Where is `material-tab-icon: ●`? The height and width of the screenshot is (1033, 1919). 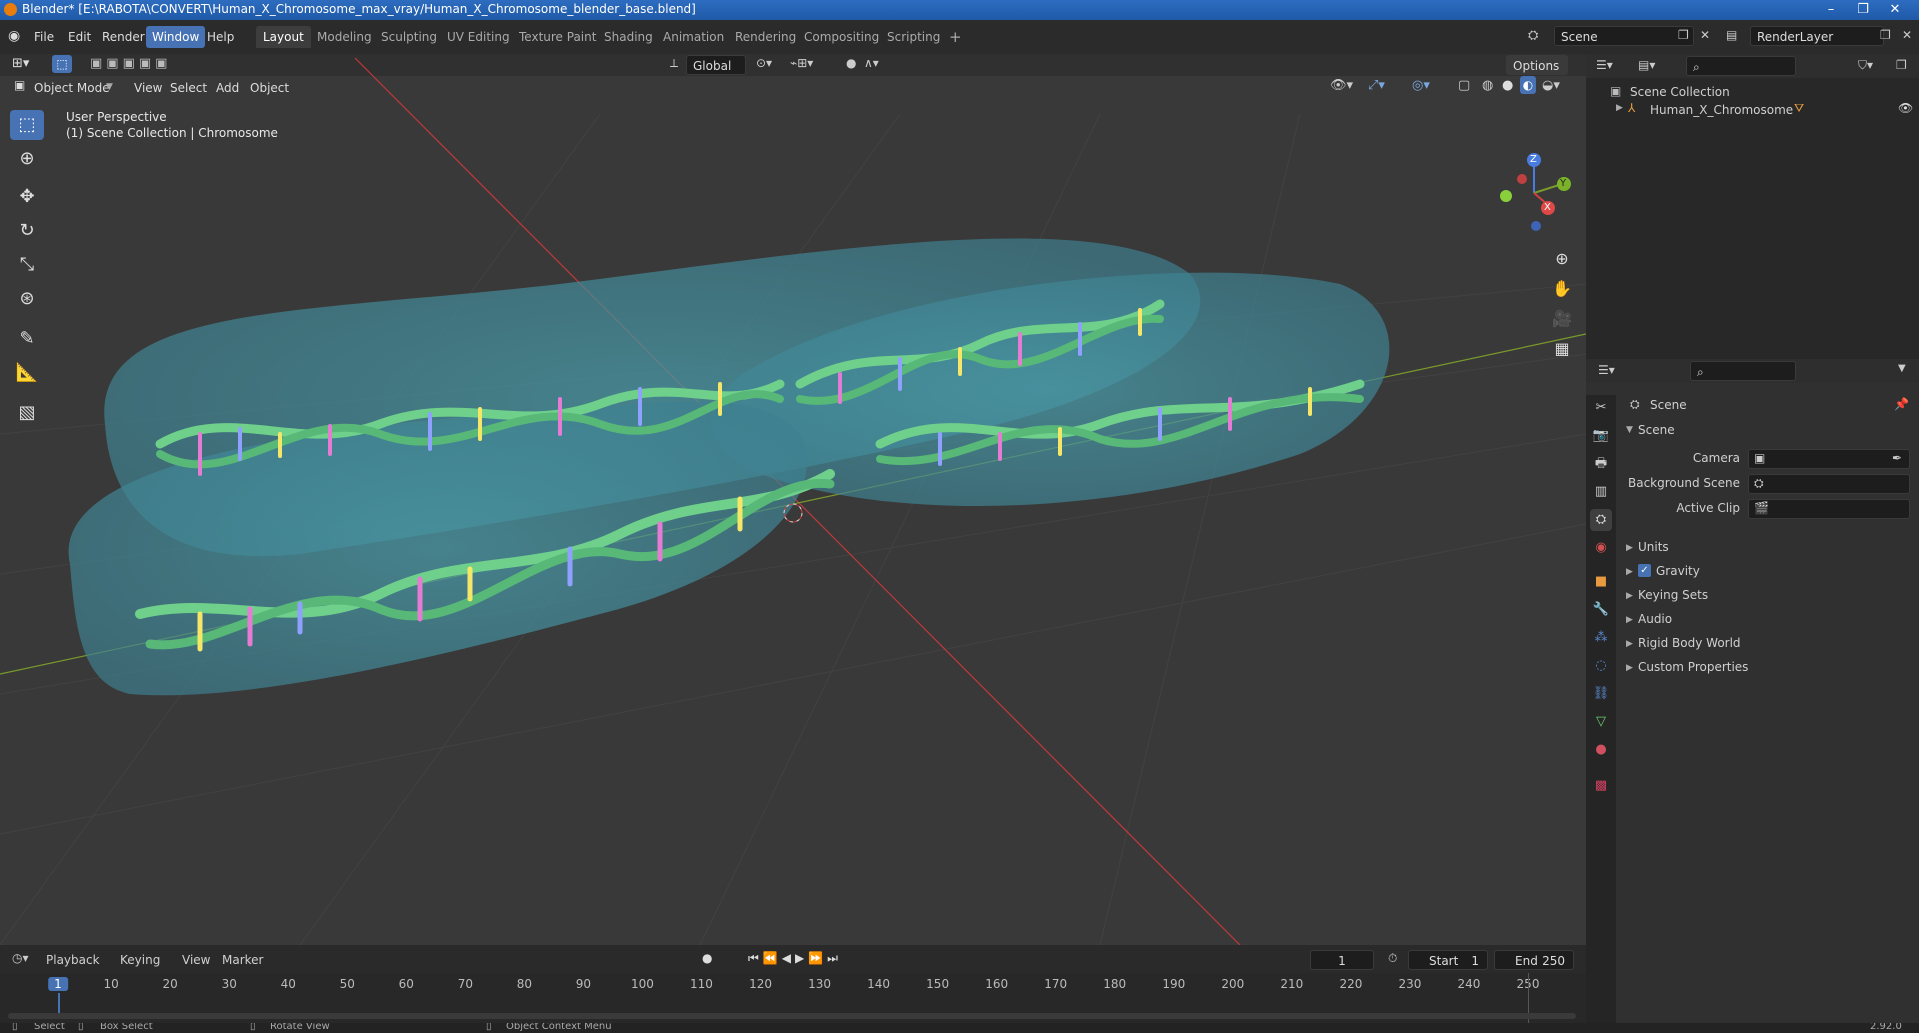
material-tab-icon: ● is located at coordinates (1601, 750).